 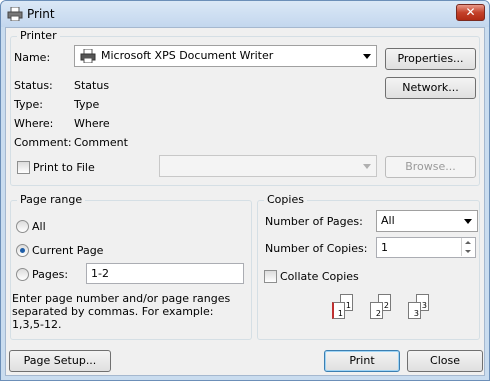 I want to click on close-button: Close, so click(x=445, y=361).